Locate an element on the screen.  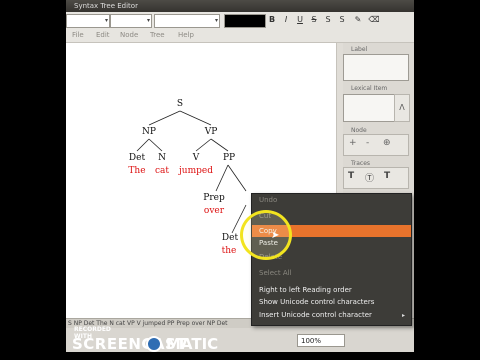
tree-node: N is located at coordinates (162, 158).